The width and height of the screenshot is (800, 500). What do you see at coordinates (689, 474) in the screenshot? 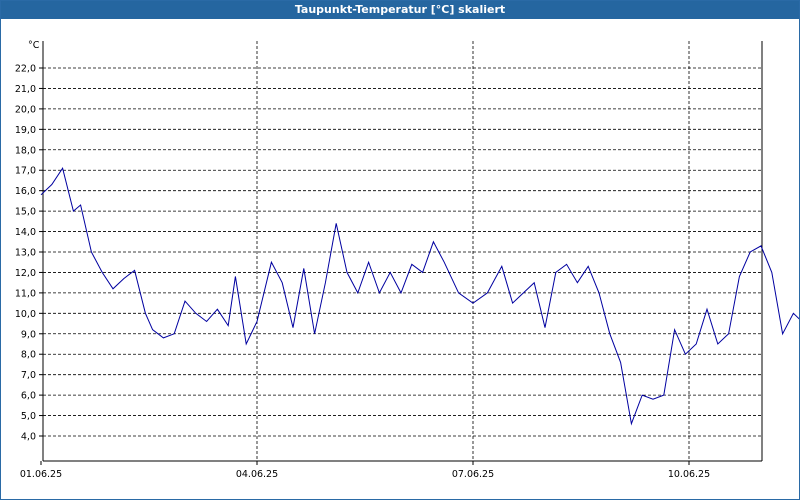
I see `x-tick-label: 10.06.25` at bounding box center [689, 474].